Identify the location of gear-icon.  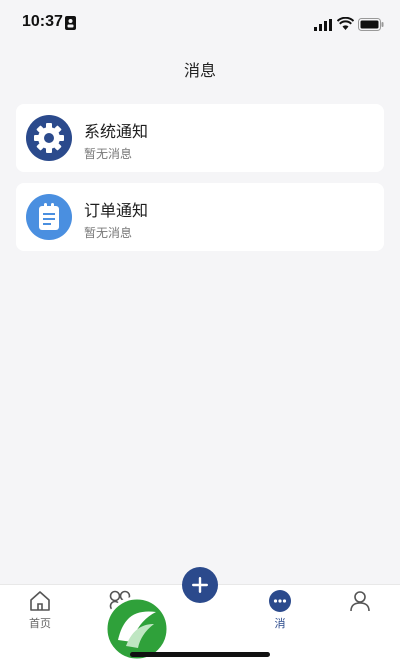
(49, 138).